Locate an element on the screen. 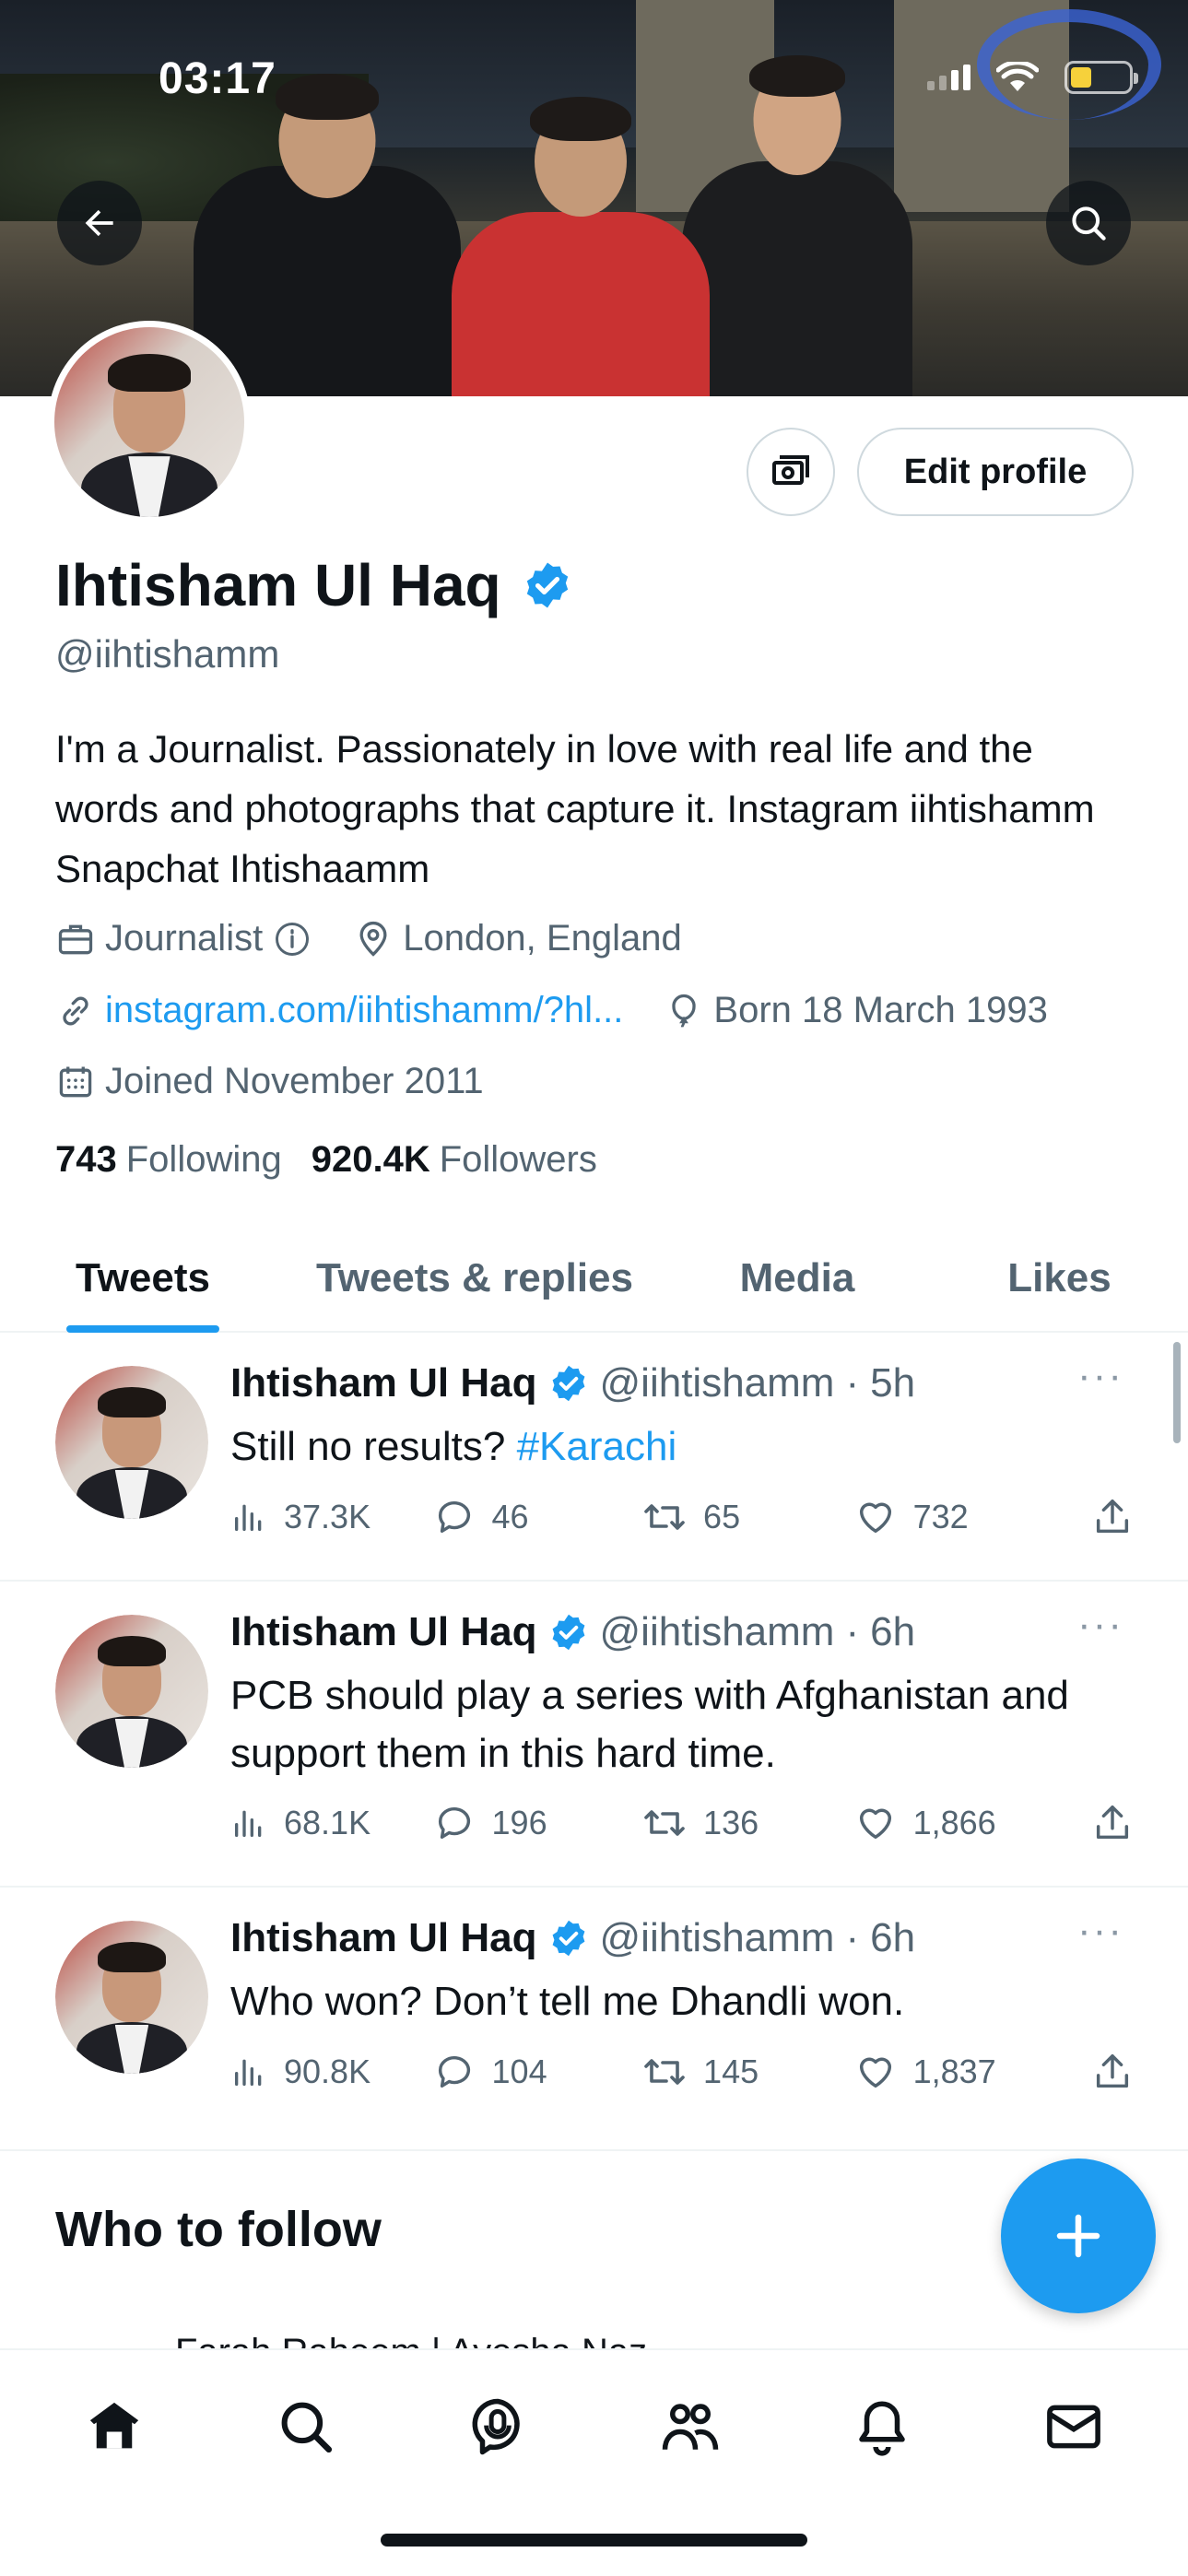  views-button: 68.1K is located at coordinates (331, 1823).